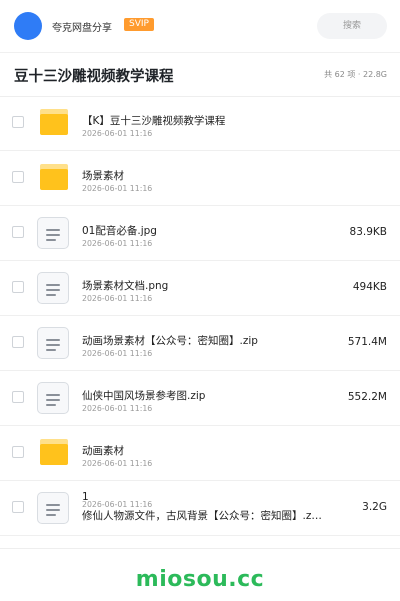 This screenshot has width=400, height=601. I want to click on watermark: miosou.cc, so click(200, 579).